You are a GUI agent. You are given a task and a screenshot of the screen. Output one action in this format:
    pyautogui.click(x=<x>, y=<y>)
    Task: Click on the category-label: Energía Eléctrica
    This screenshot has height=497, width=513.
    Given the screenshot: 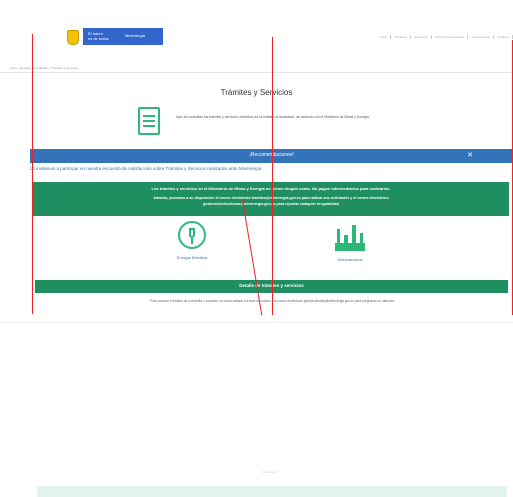 What is the action you would take?
    pyautogui.click(x=192, y=257)
    